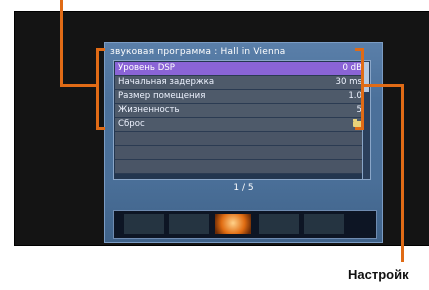 This screenshot has height=290, width=429. Describe the element at coordinates (131, 124) in the screenshot. I see `item-label: Сброс` at that location.